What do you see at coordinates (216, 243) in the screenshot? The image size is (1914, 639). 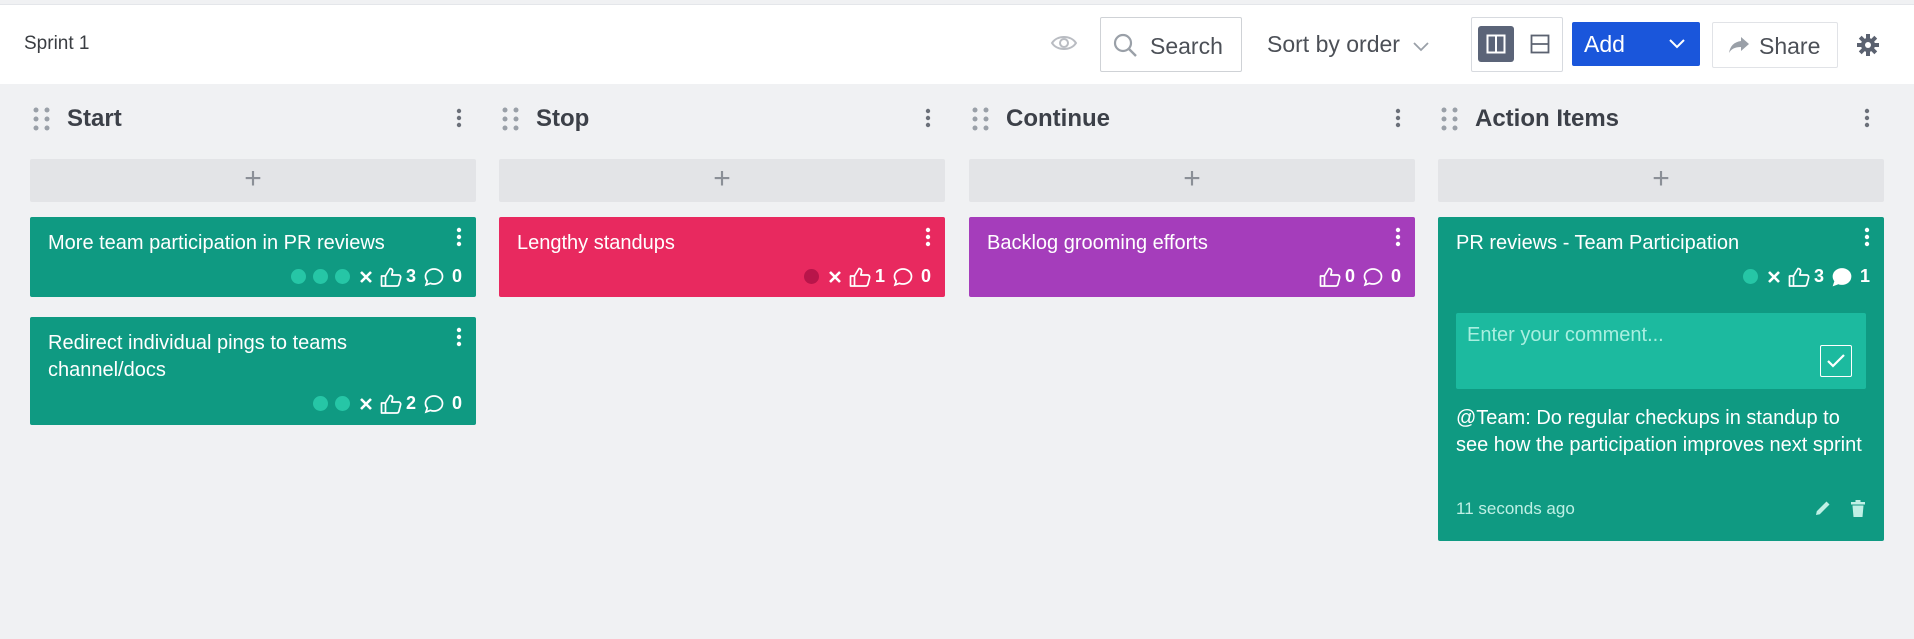 I see `card-text: More team participation in PR reviews` at bounding box center [216, 243].